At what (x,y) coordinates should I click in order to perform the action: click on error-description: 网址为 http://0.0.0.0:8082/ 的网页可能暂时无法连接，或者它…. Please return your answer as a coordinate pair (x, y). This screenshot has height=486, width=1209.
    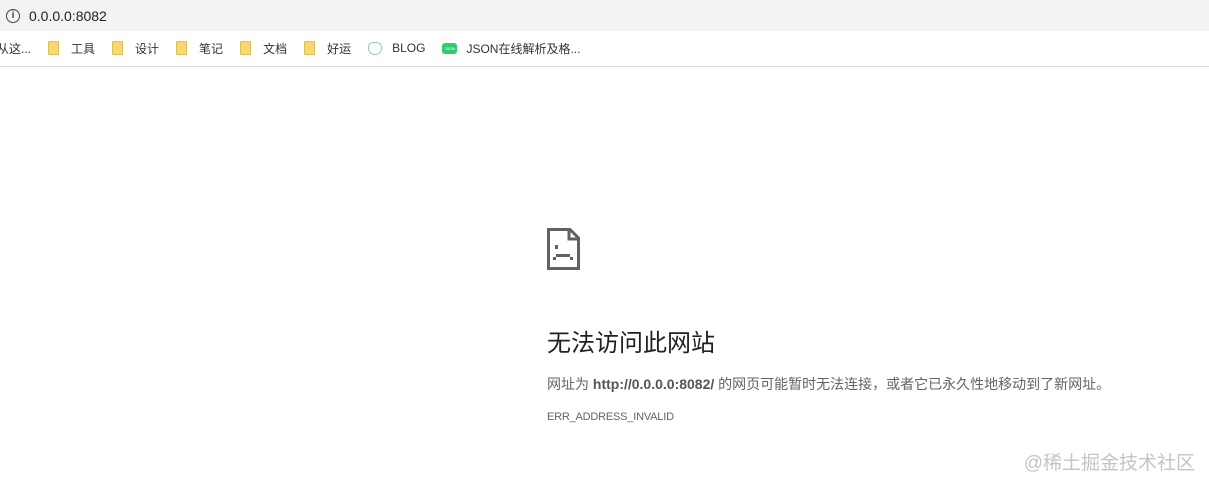
    Looking at the image, I should click on (842, 384).